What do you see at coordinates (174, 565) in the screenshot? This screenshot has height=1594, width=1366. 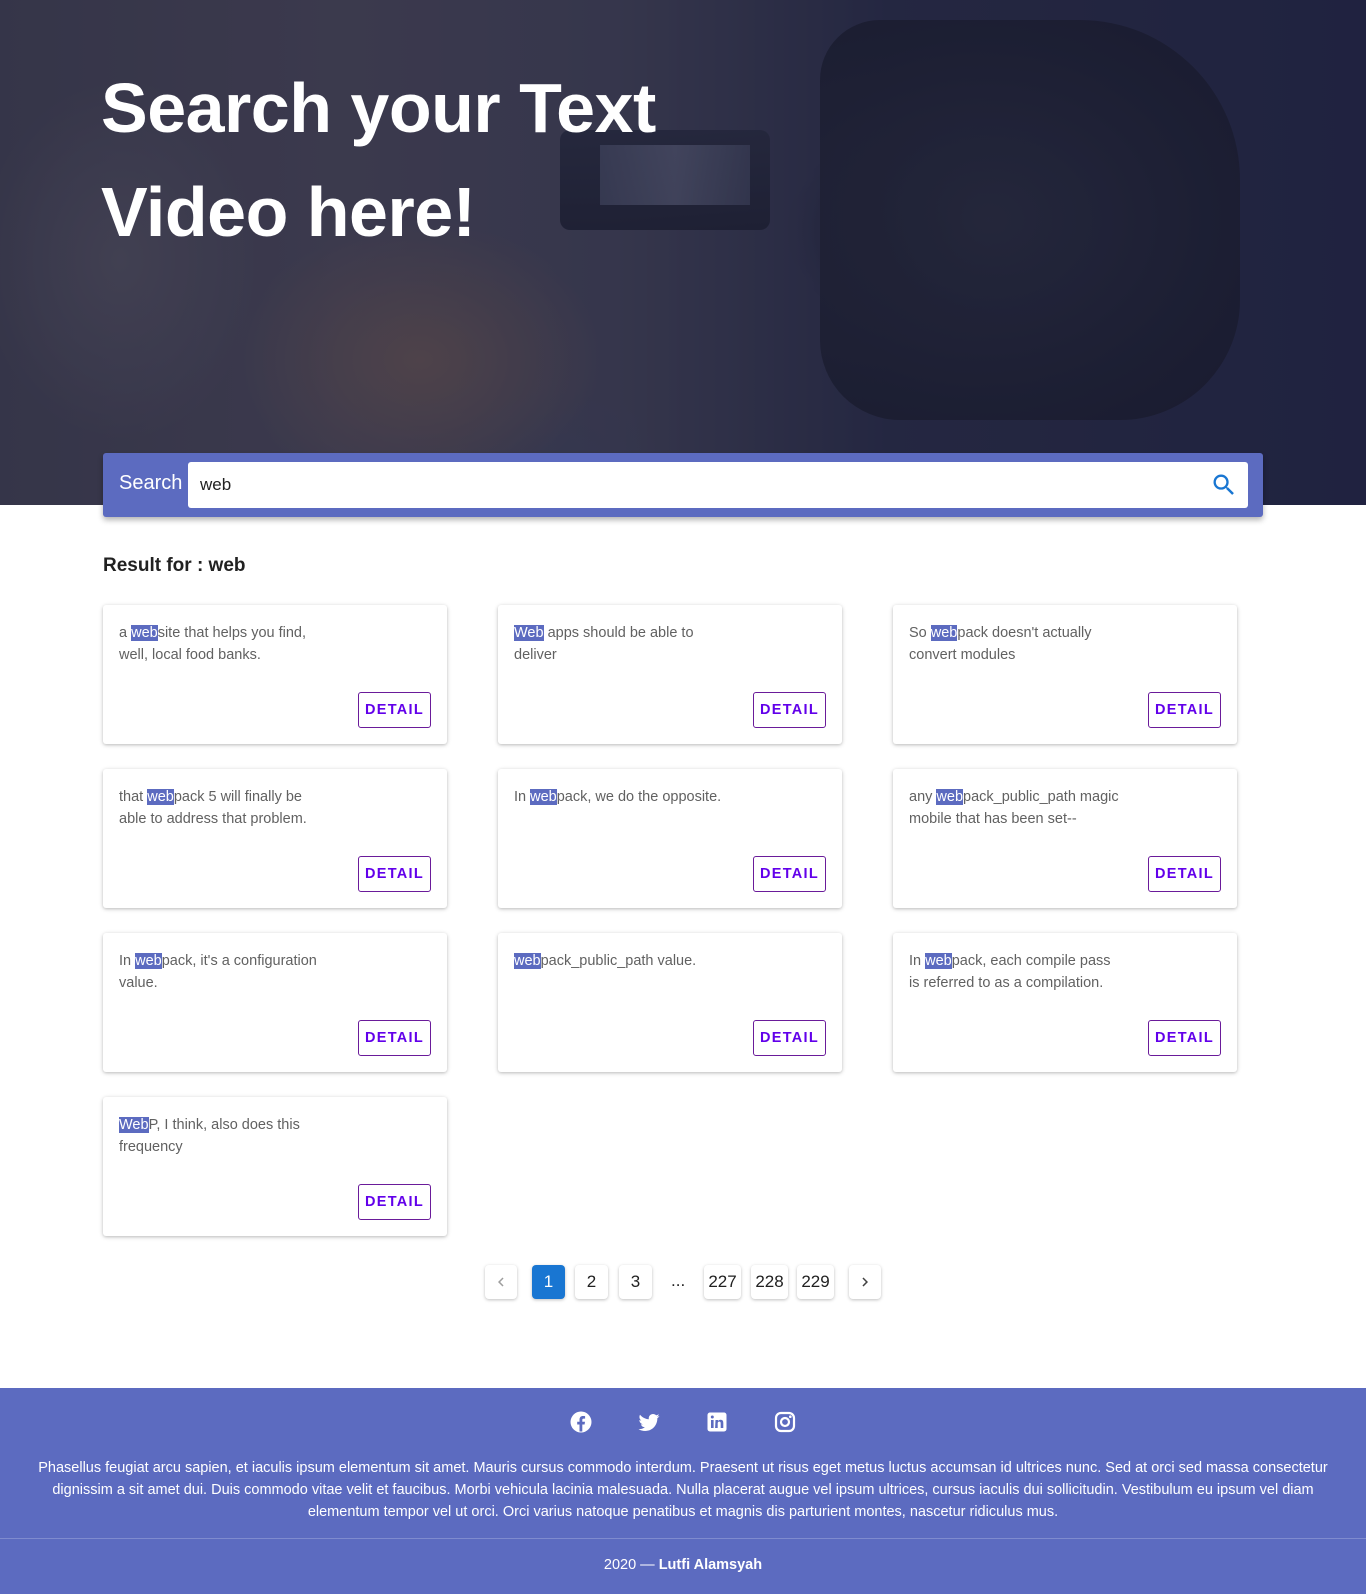 I see `result-heading: Result for : web` at bounding box center [174, 565].